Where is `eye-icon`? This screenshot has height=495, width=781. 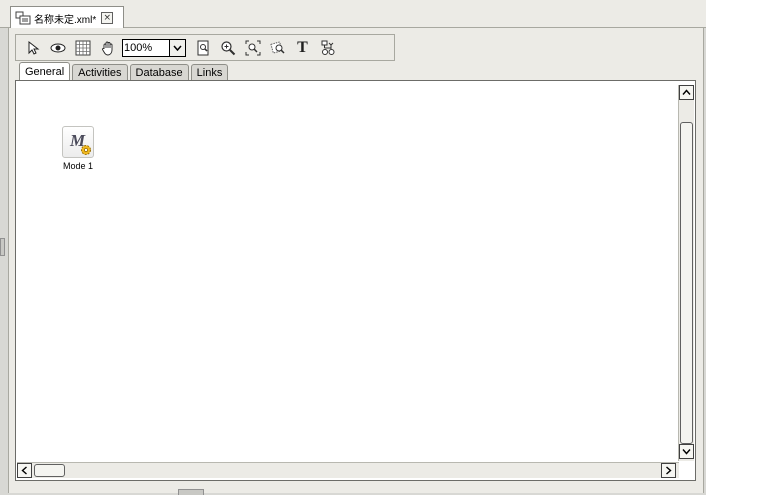
eye-icon is located at coordinates (57, 48).